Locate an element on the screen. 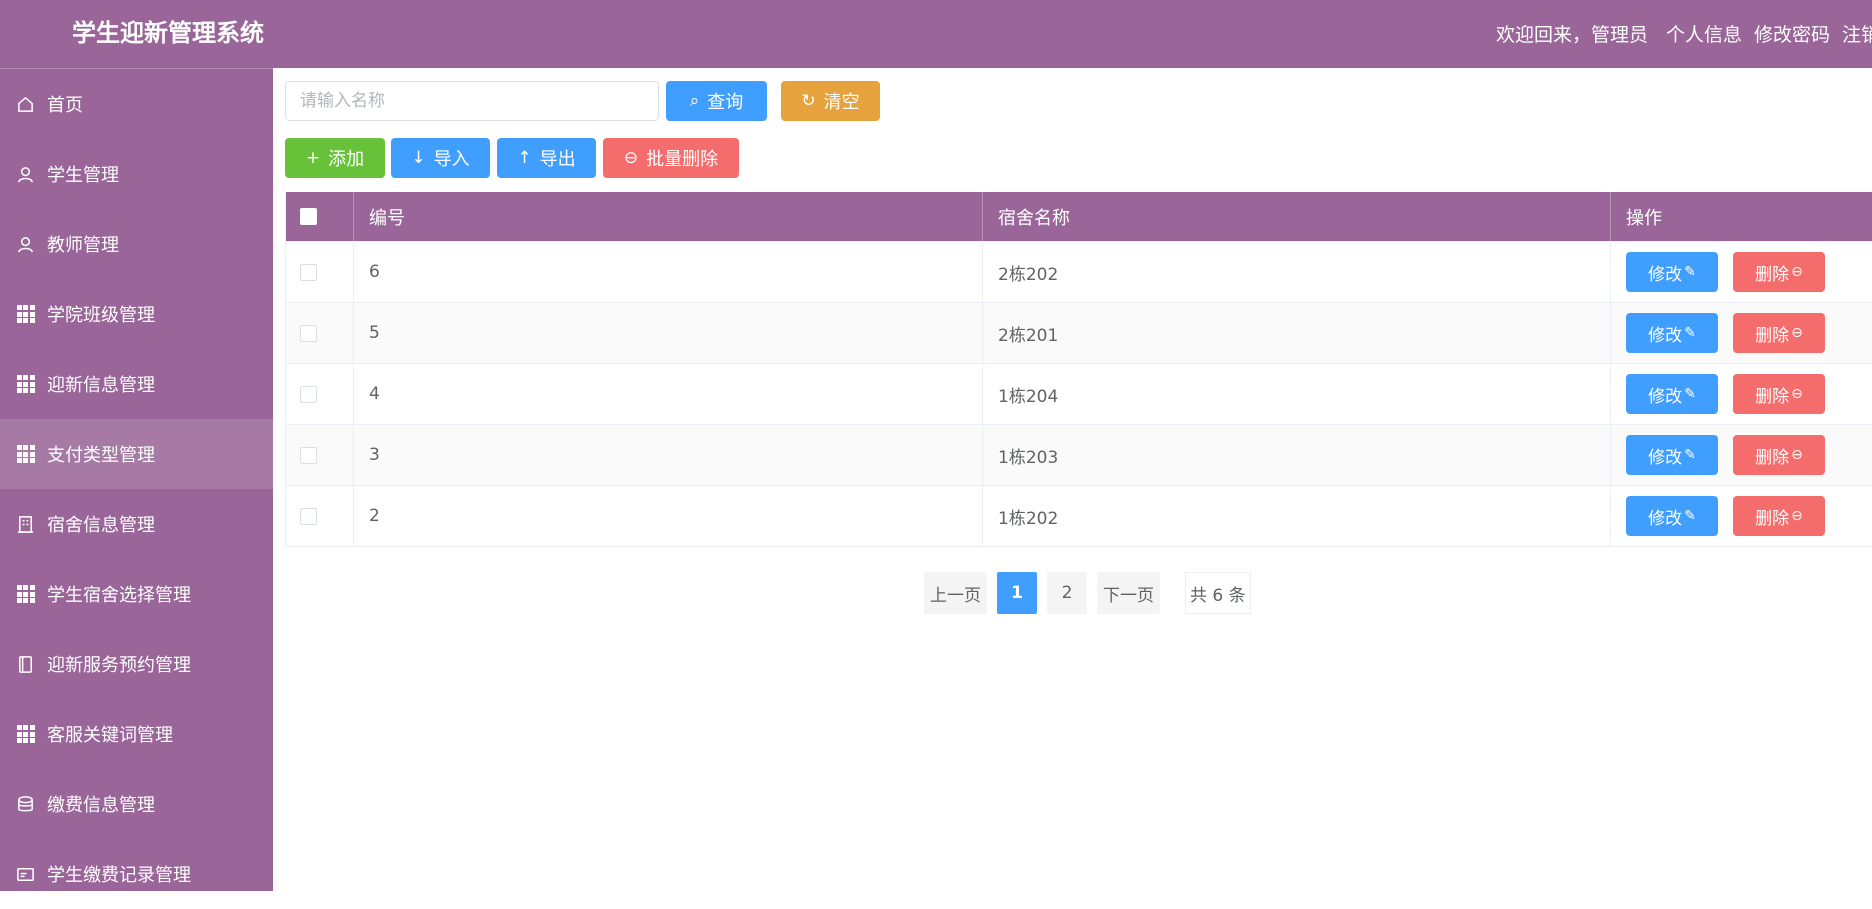 Image resolution: width=1872 pixels, height=909 pixels. page-button-2: 2 is located at coordinates (1067, 593).